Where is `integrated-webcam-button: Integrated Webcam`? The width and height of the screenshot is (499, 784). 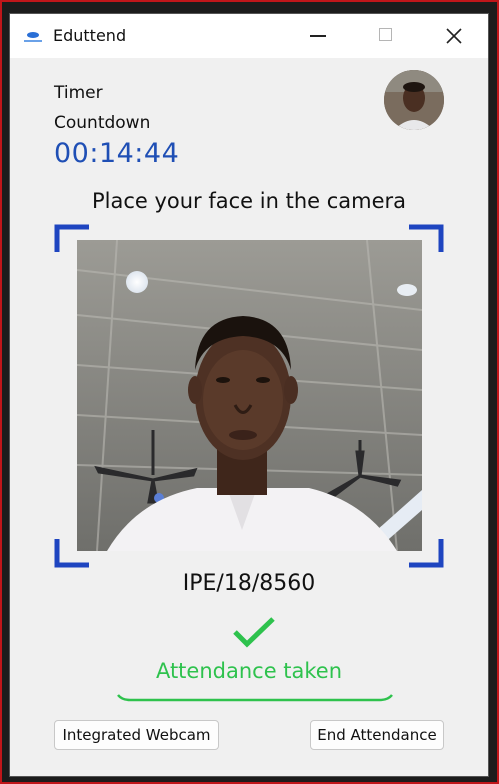
integrated-webcam-button: Integrated Webcam is located at coordinates (136, 735).